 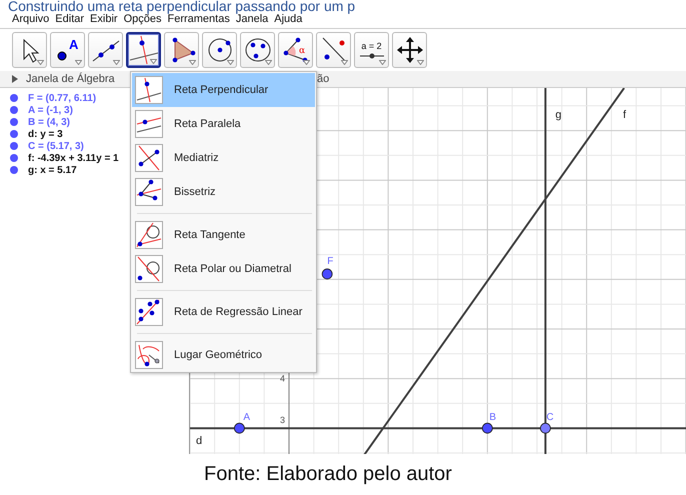 I want to click on axis-tick-label: 3, so click(x=283, y=420).